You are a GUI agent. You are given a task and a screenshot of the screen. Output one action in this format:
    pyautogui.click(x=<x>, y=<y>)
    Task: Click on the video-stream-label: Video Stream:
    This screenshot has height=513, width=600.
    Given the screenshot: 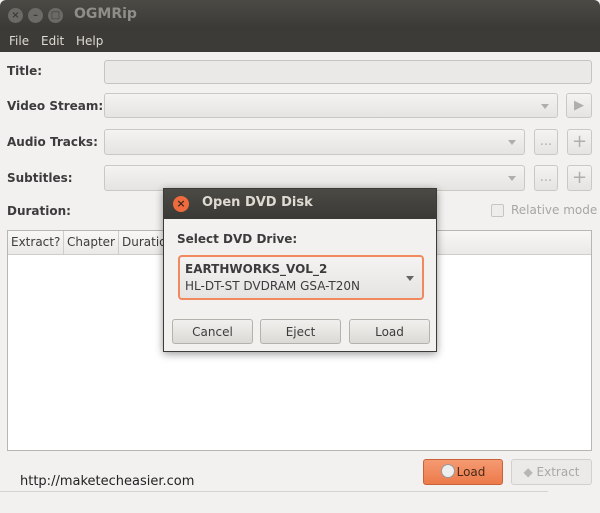 What is the action you would take?
    pyautogui.click(x=55, y=106)
    